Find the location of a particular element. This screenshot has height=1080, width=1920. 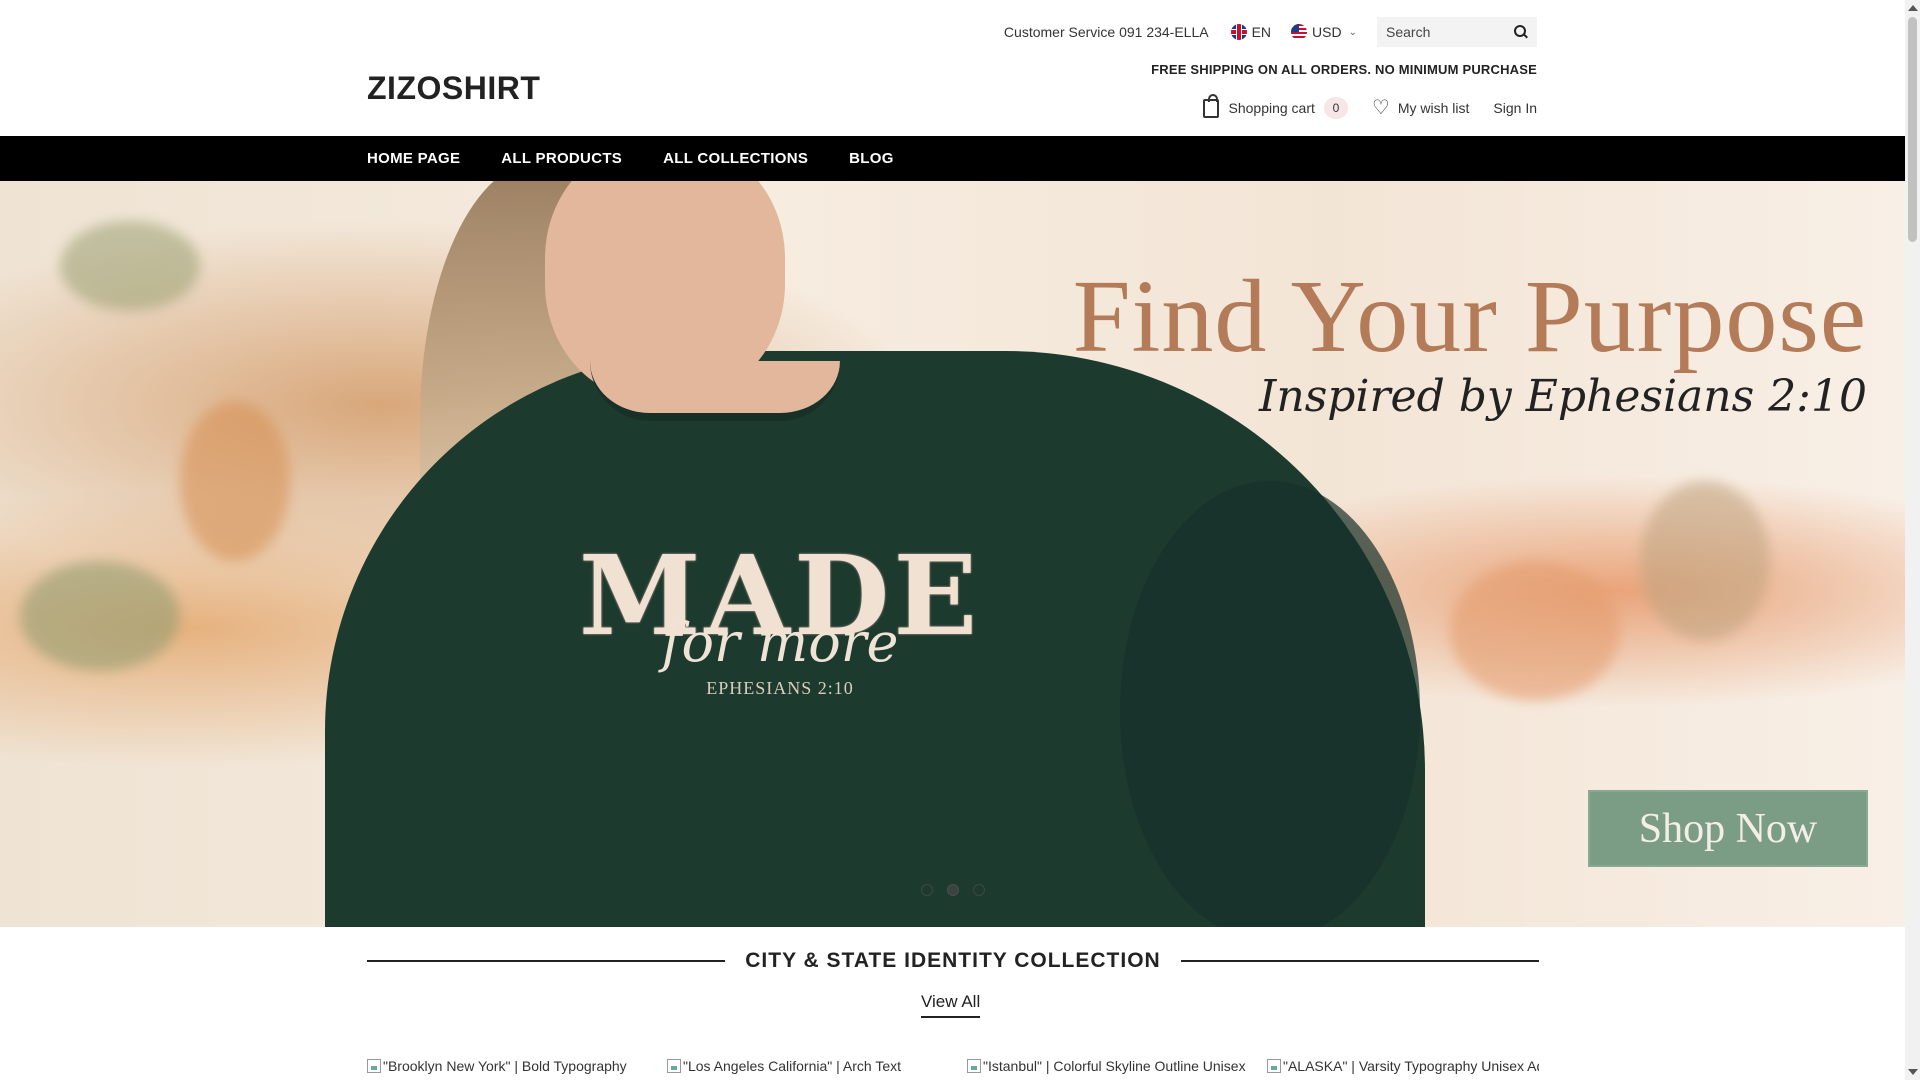

wishlist-link: ♡ My wish list is located at coordinates (1421, 108).